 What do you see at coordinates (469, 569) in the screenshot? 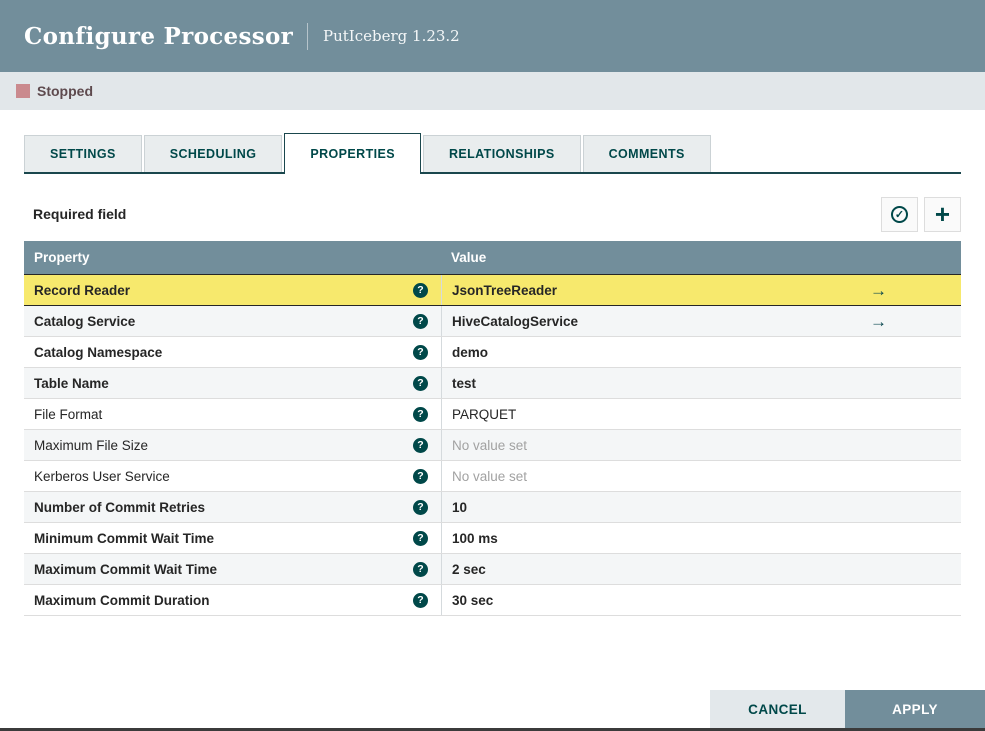
I see `property-value: 2 sec` at bounding box center [469, 569].